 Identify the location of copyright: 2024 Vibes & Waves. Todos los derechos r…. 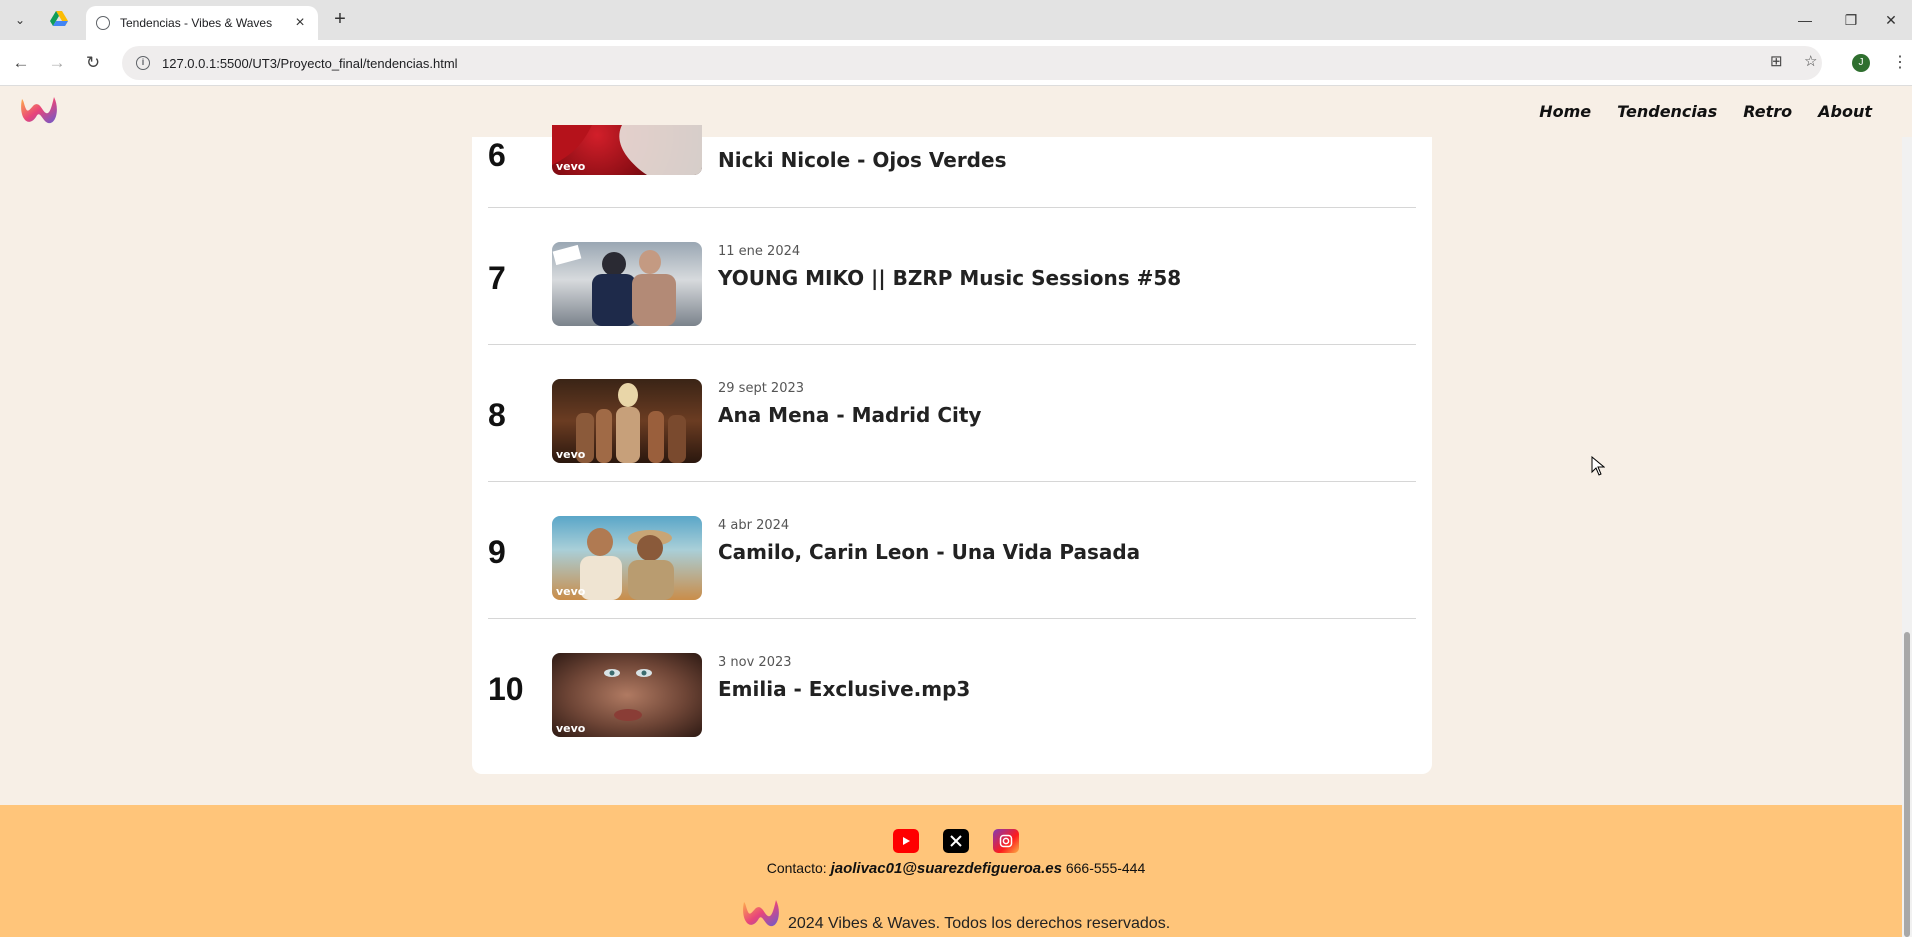
(954, 914).